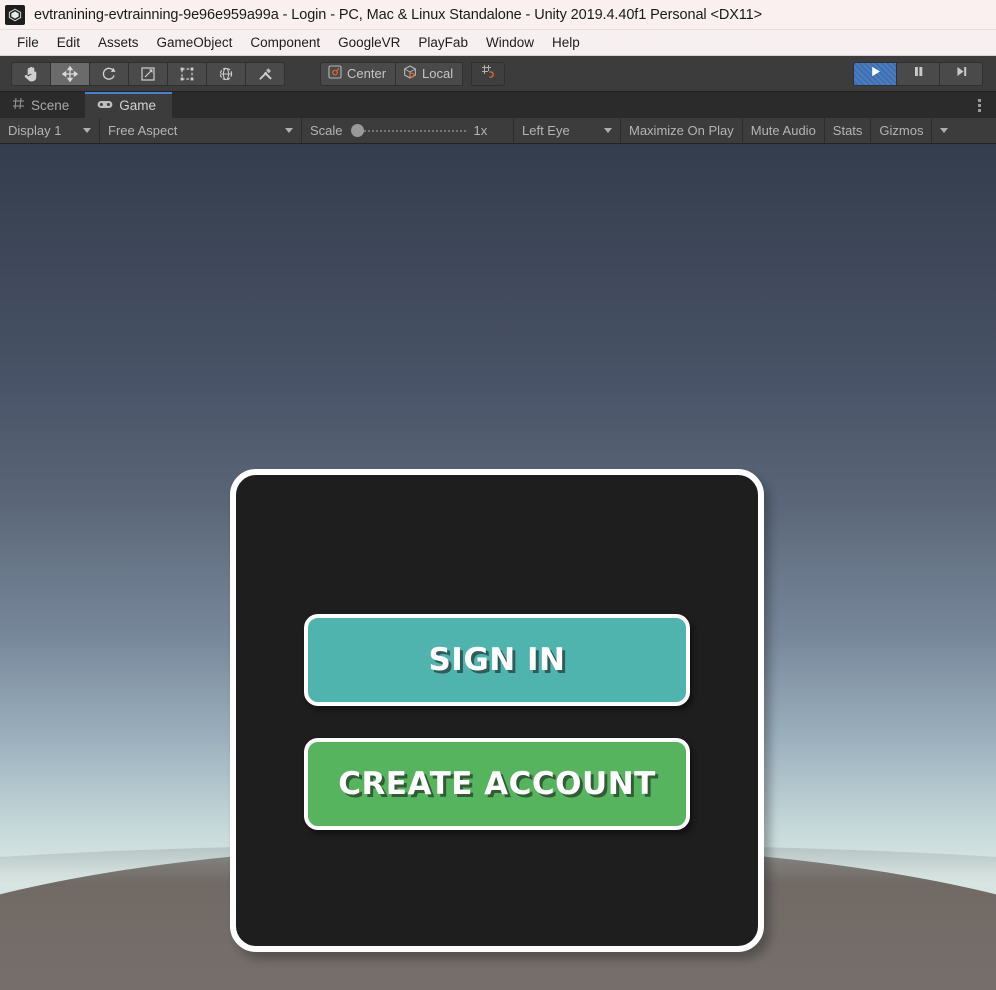 The image size is (996, 990). I want to click on main-toolbar: Center Local, so click(498, 74).